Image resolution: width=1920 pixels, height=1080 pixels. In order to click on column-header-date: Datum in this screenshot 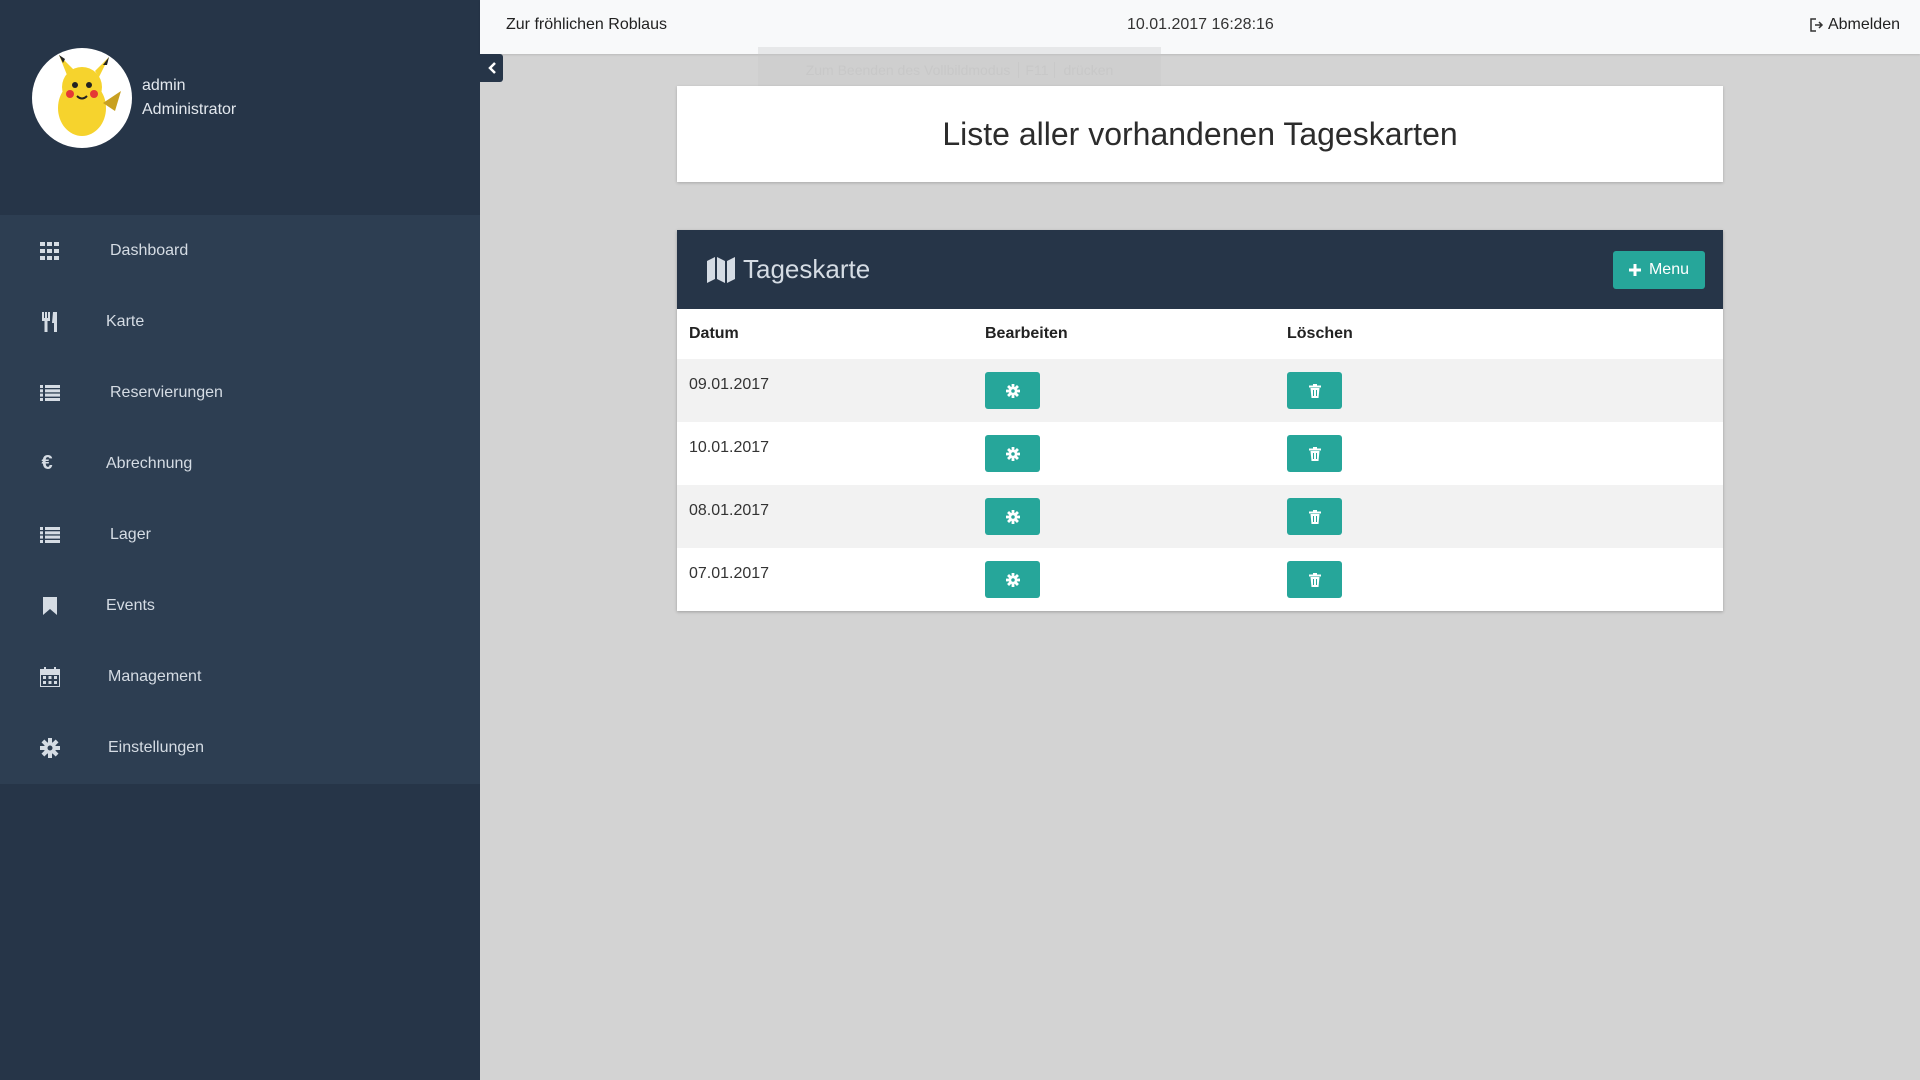, I will do `click(714, 333)`.